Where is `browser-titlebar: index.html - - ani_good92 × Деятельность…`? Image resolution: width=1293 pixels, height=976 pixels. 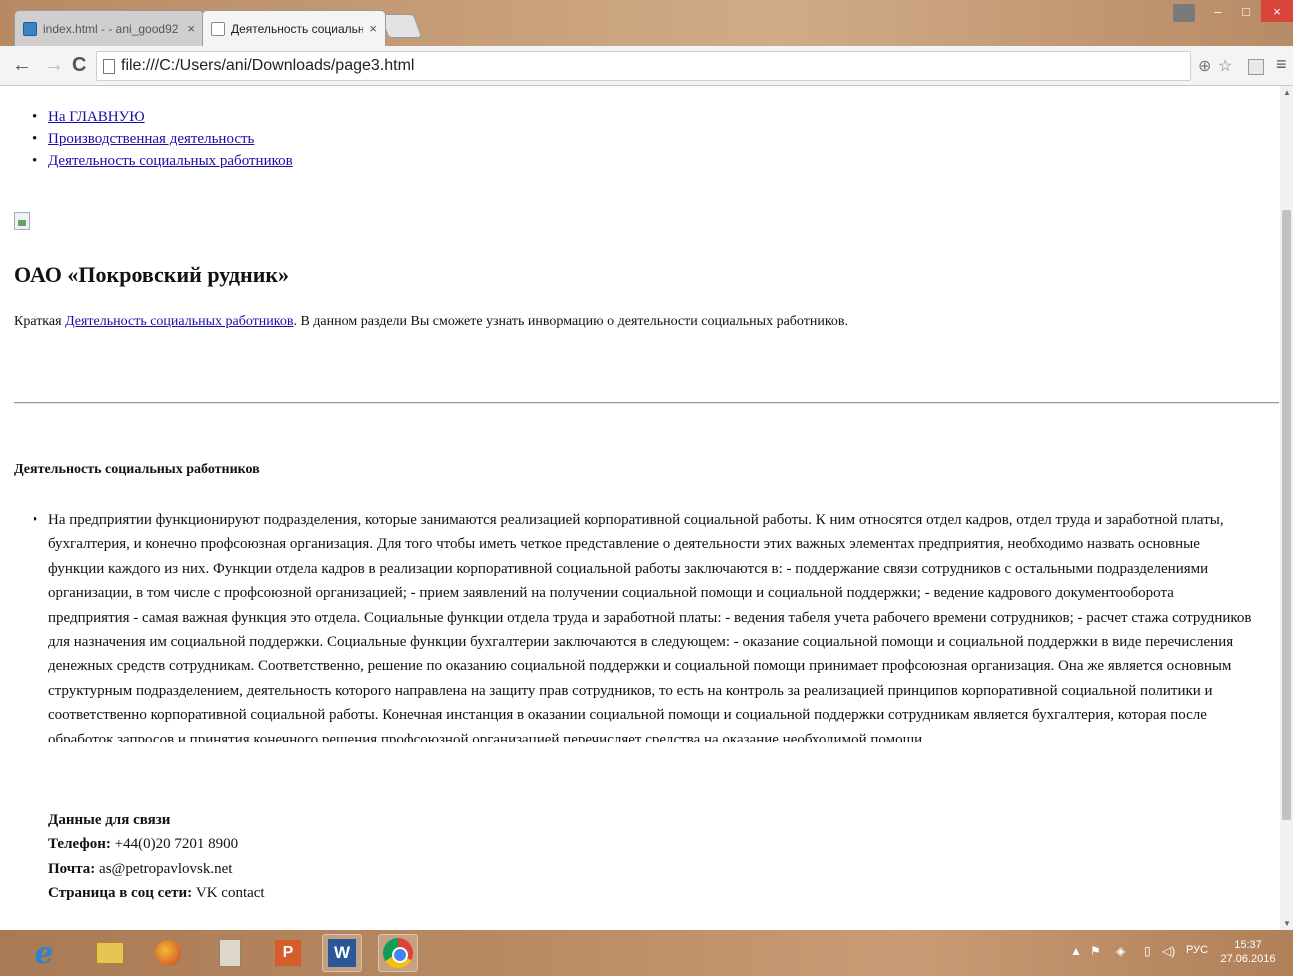
browser-titlebar: index.html - - ani_good92 × Деятельность… is located at coordinates (646, 23).